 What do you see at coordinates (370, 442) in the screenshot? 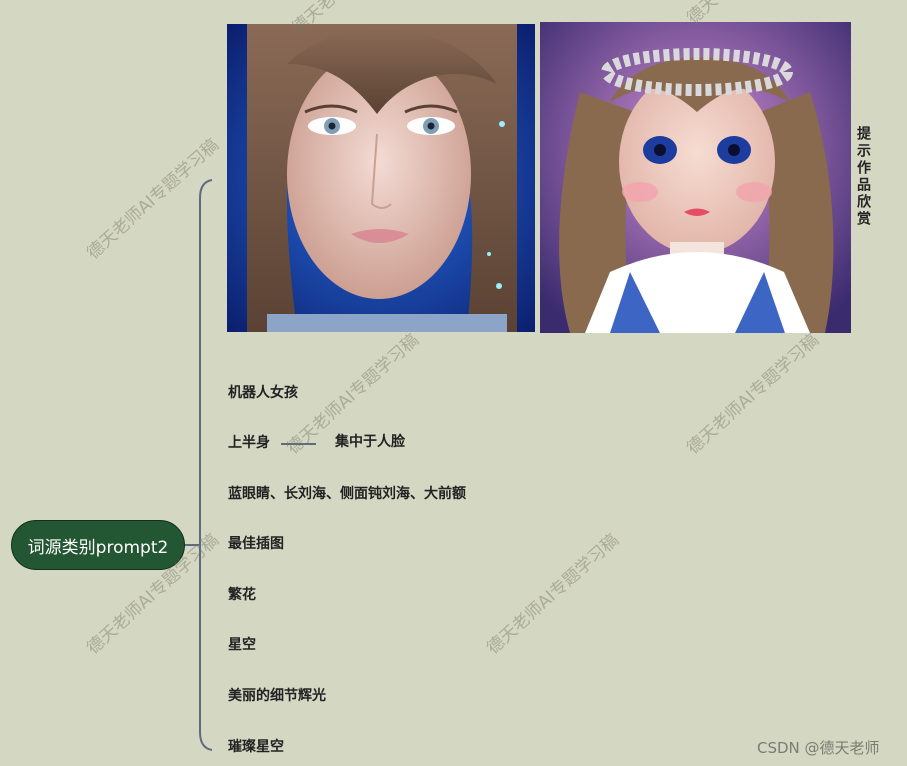
I see `sub-branch-label: 集中于人脸` at bounding box center [370, 442].